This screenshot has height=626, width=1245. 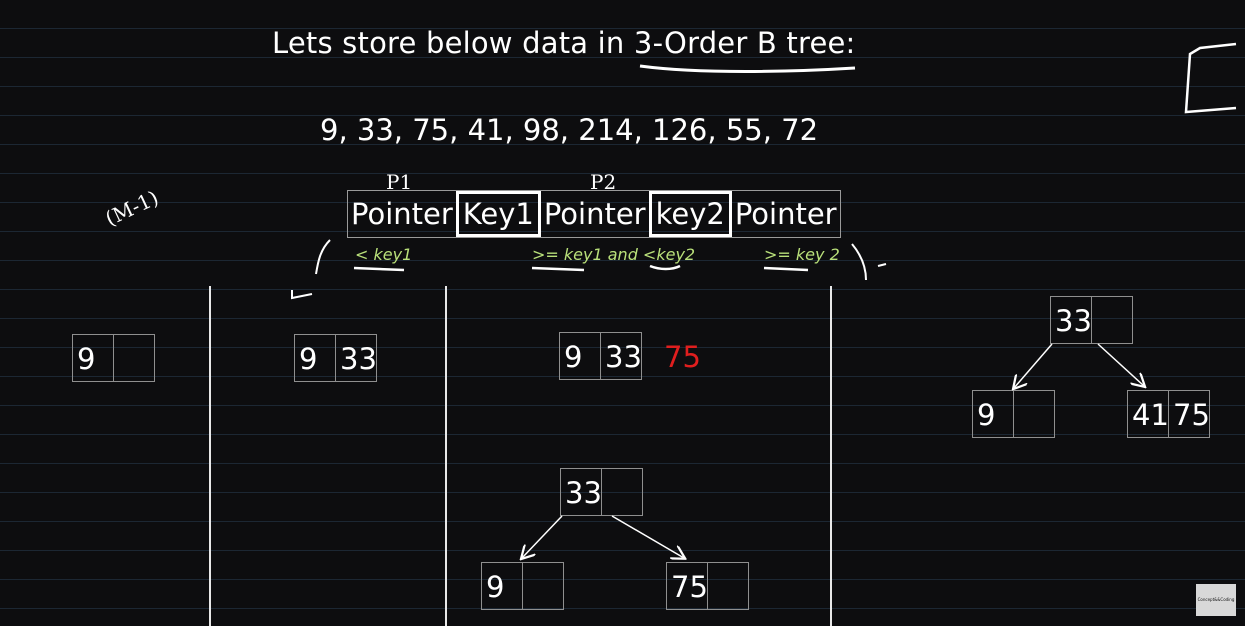 I want to click on bracket-right-dot, so click(x=882, y=265).